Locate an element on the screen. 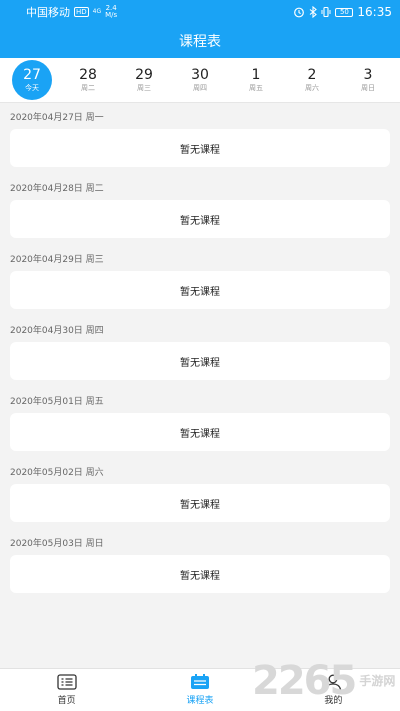  day-1: 1 周五 is located at coordinates (256, 80).